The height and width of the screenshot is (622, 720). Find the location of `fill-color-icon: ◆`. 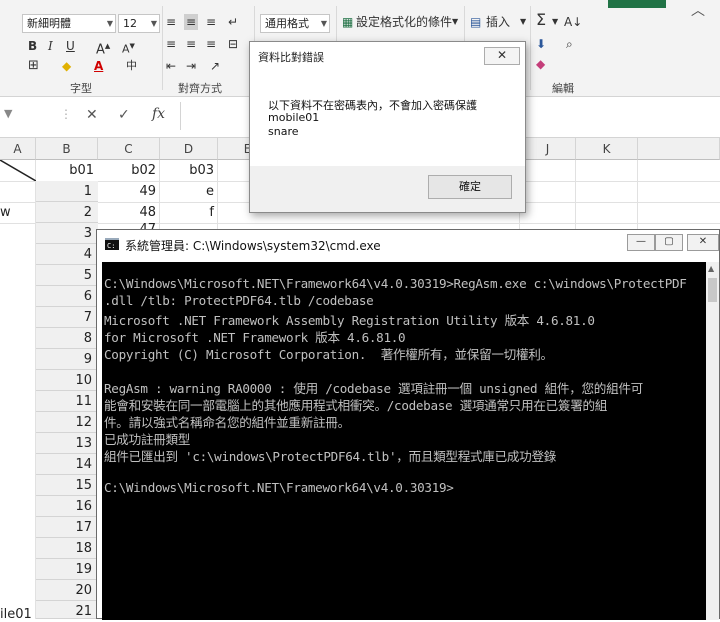

fill-color-icon: ◆ is located at coordinates (66, 66).